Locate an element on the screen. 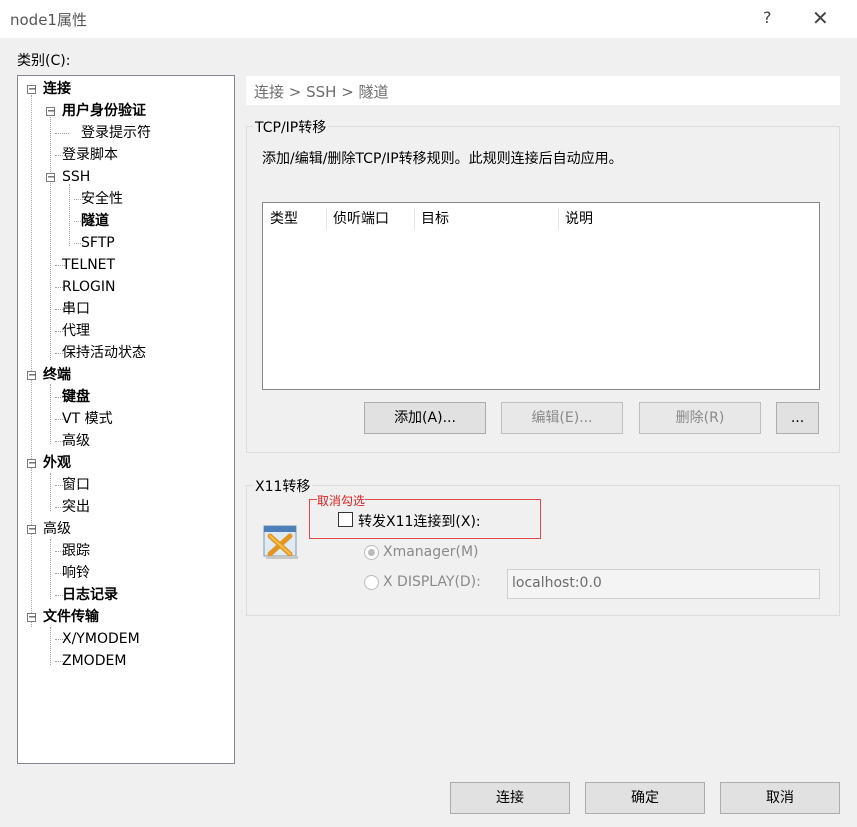 This screenshot has height=827, width=857. tree-item-advanced-root: 高级 is located at coordinates (57, 529).